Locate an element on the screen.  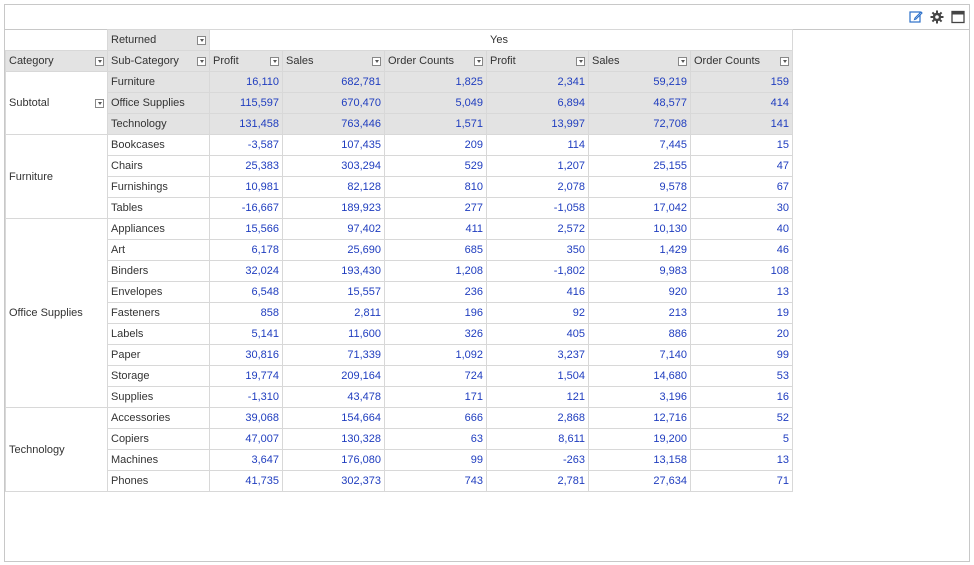
measure-header-3: Profit is located at coordinates (537, 61).